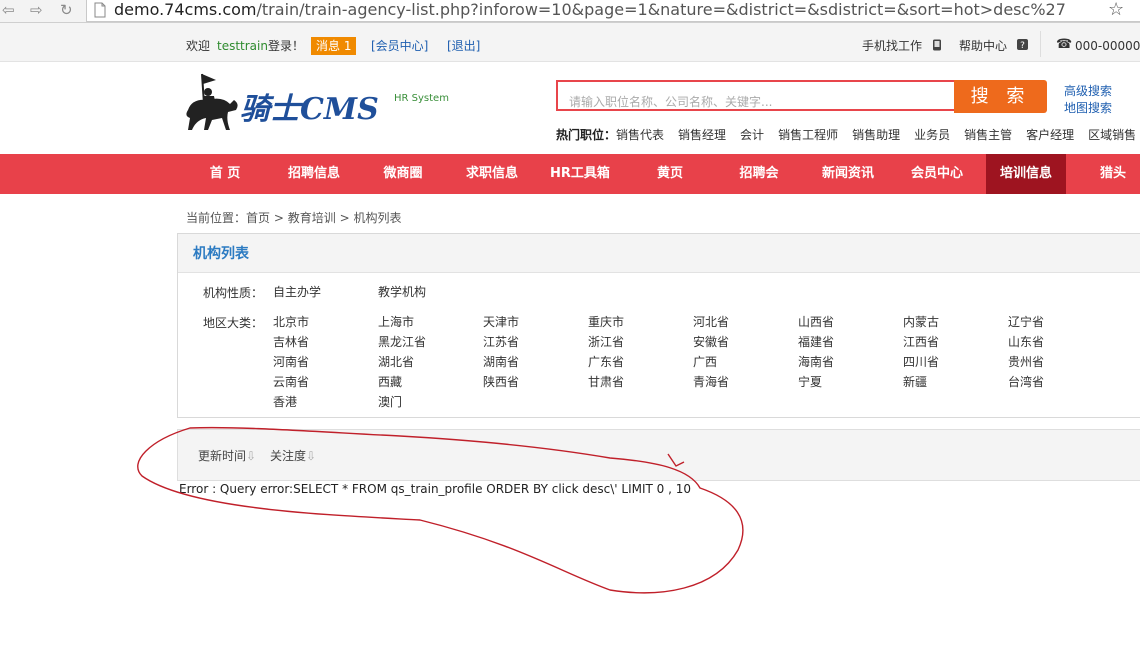  Describe the element at coordinates (606, 341) in the screenshot. I see `district-option: 浙江省` at that location.